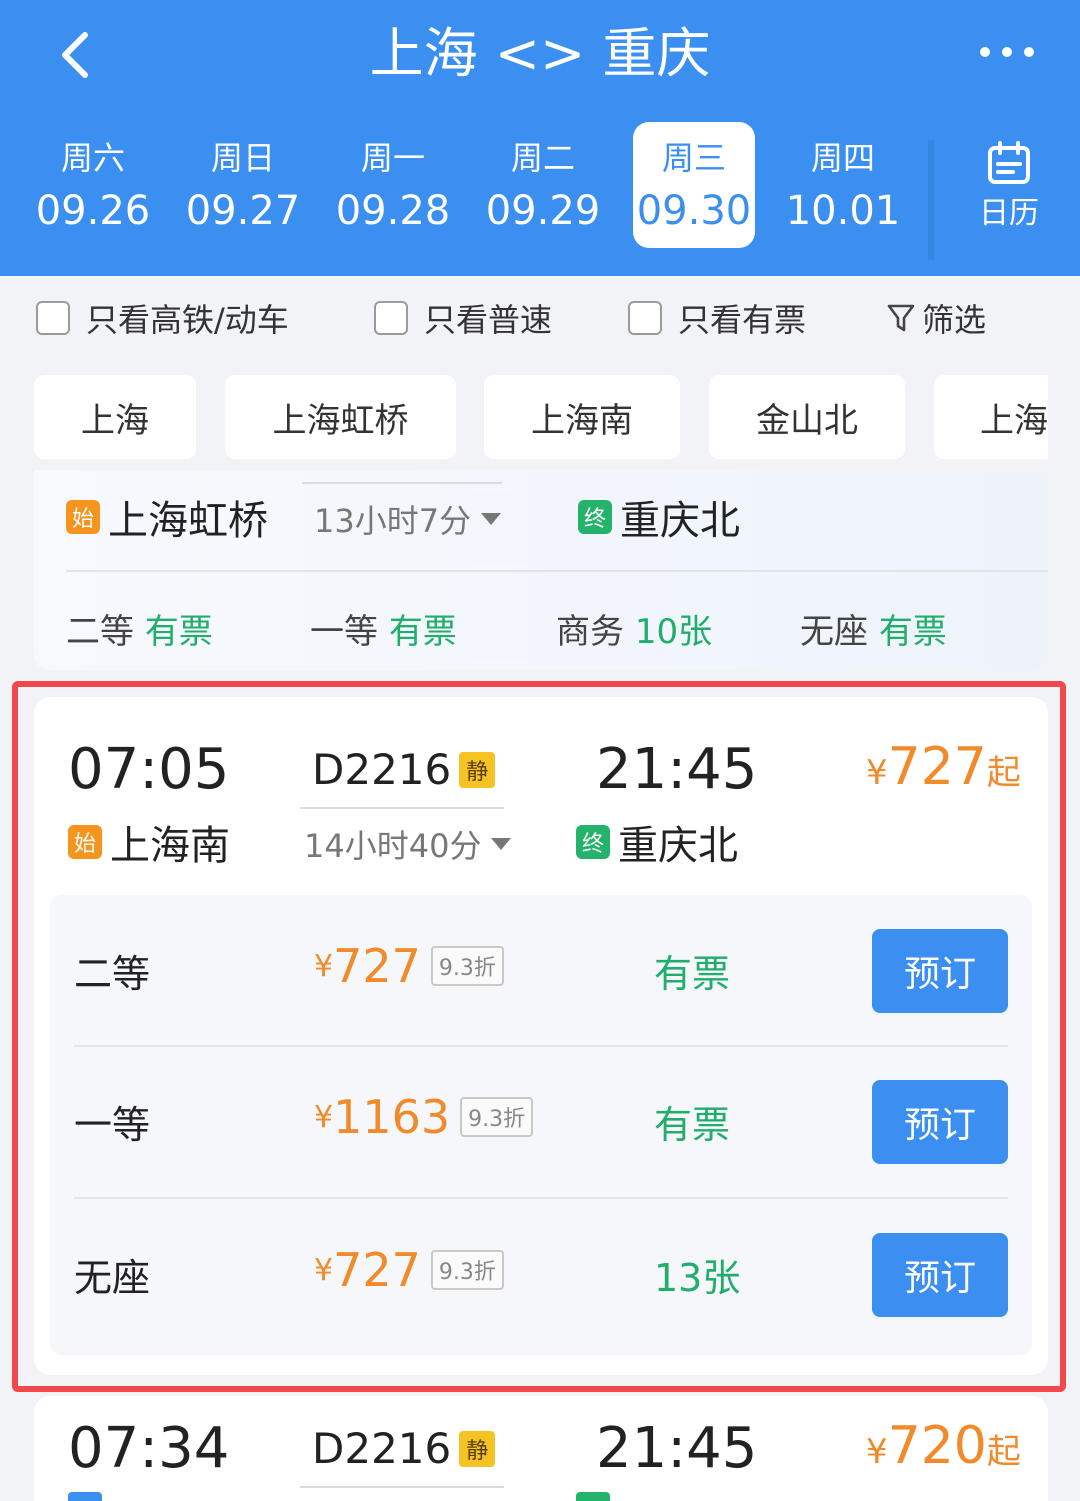  Describe the element at coordinates (344, 632) in the screenshot. I see `seat-summary-name: 一等` at that location.